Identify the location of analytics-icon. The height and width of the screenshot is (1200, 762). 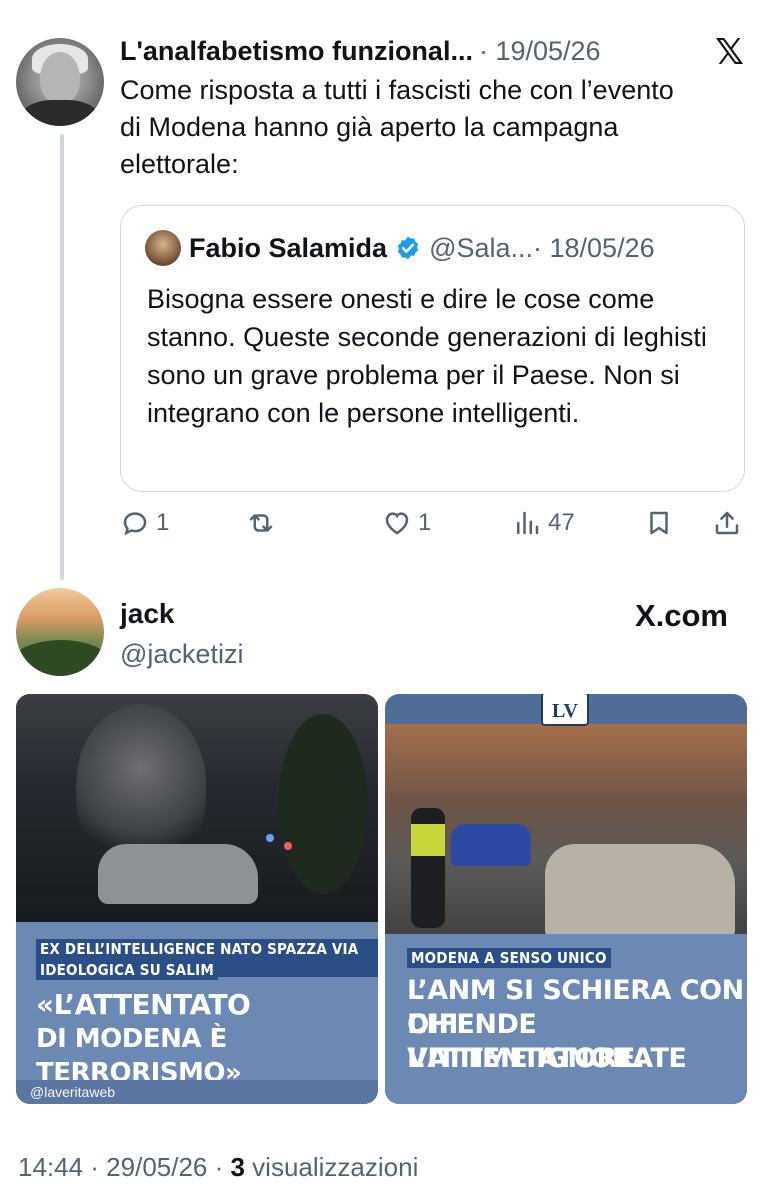
(528, 523).